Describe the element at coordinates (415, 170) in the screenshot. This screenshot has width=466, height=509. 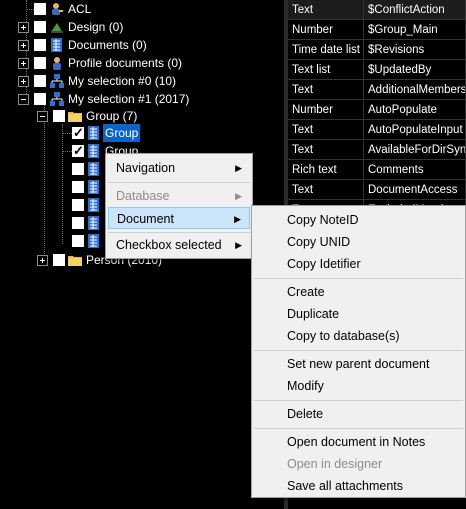
I see `field-name-cell: Comments` at that location.